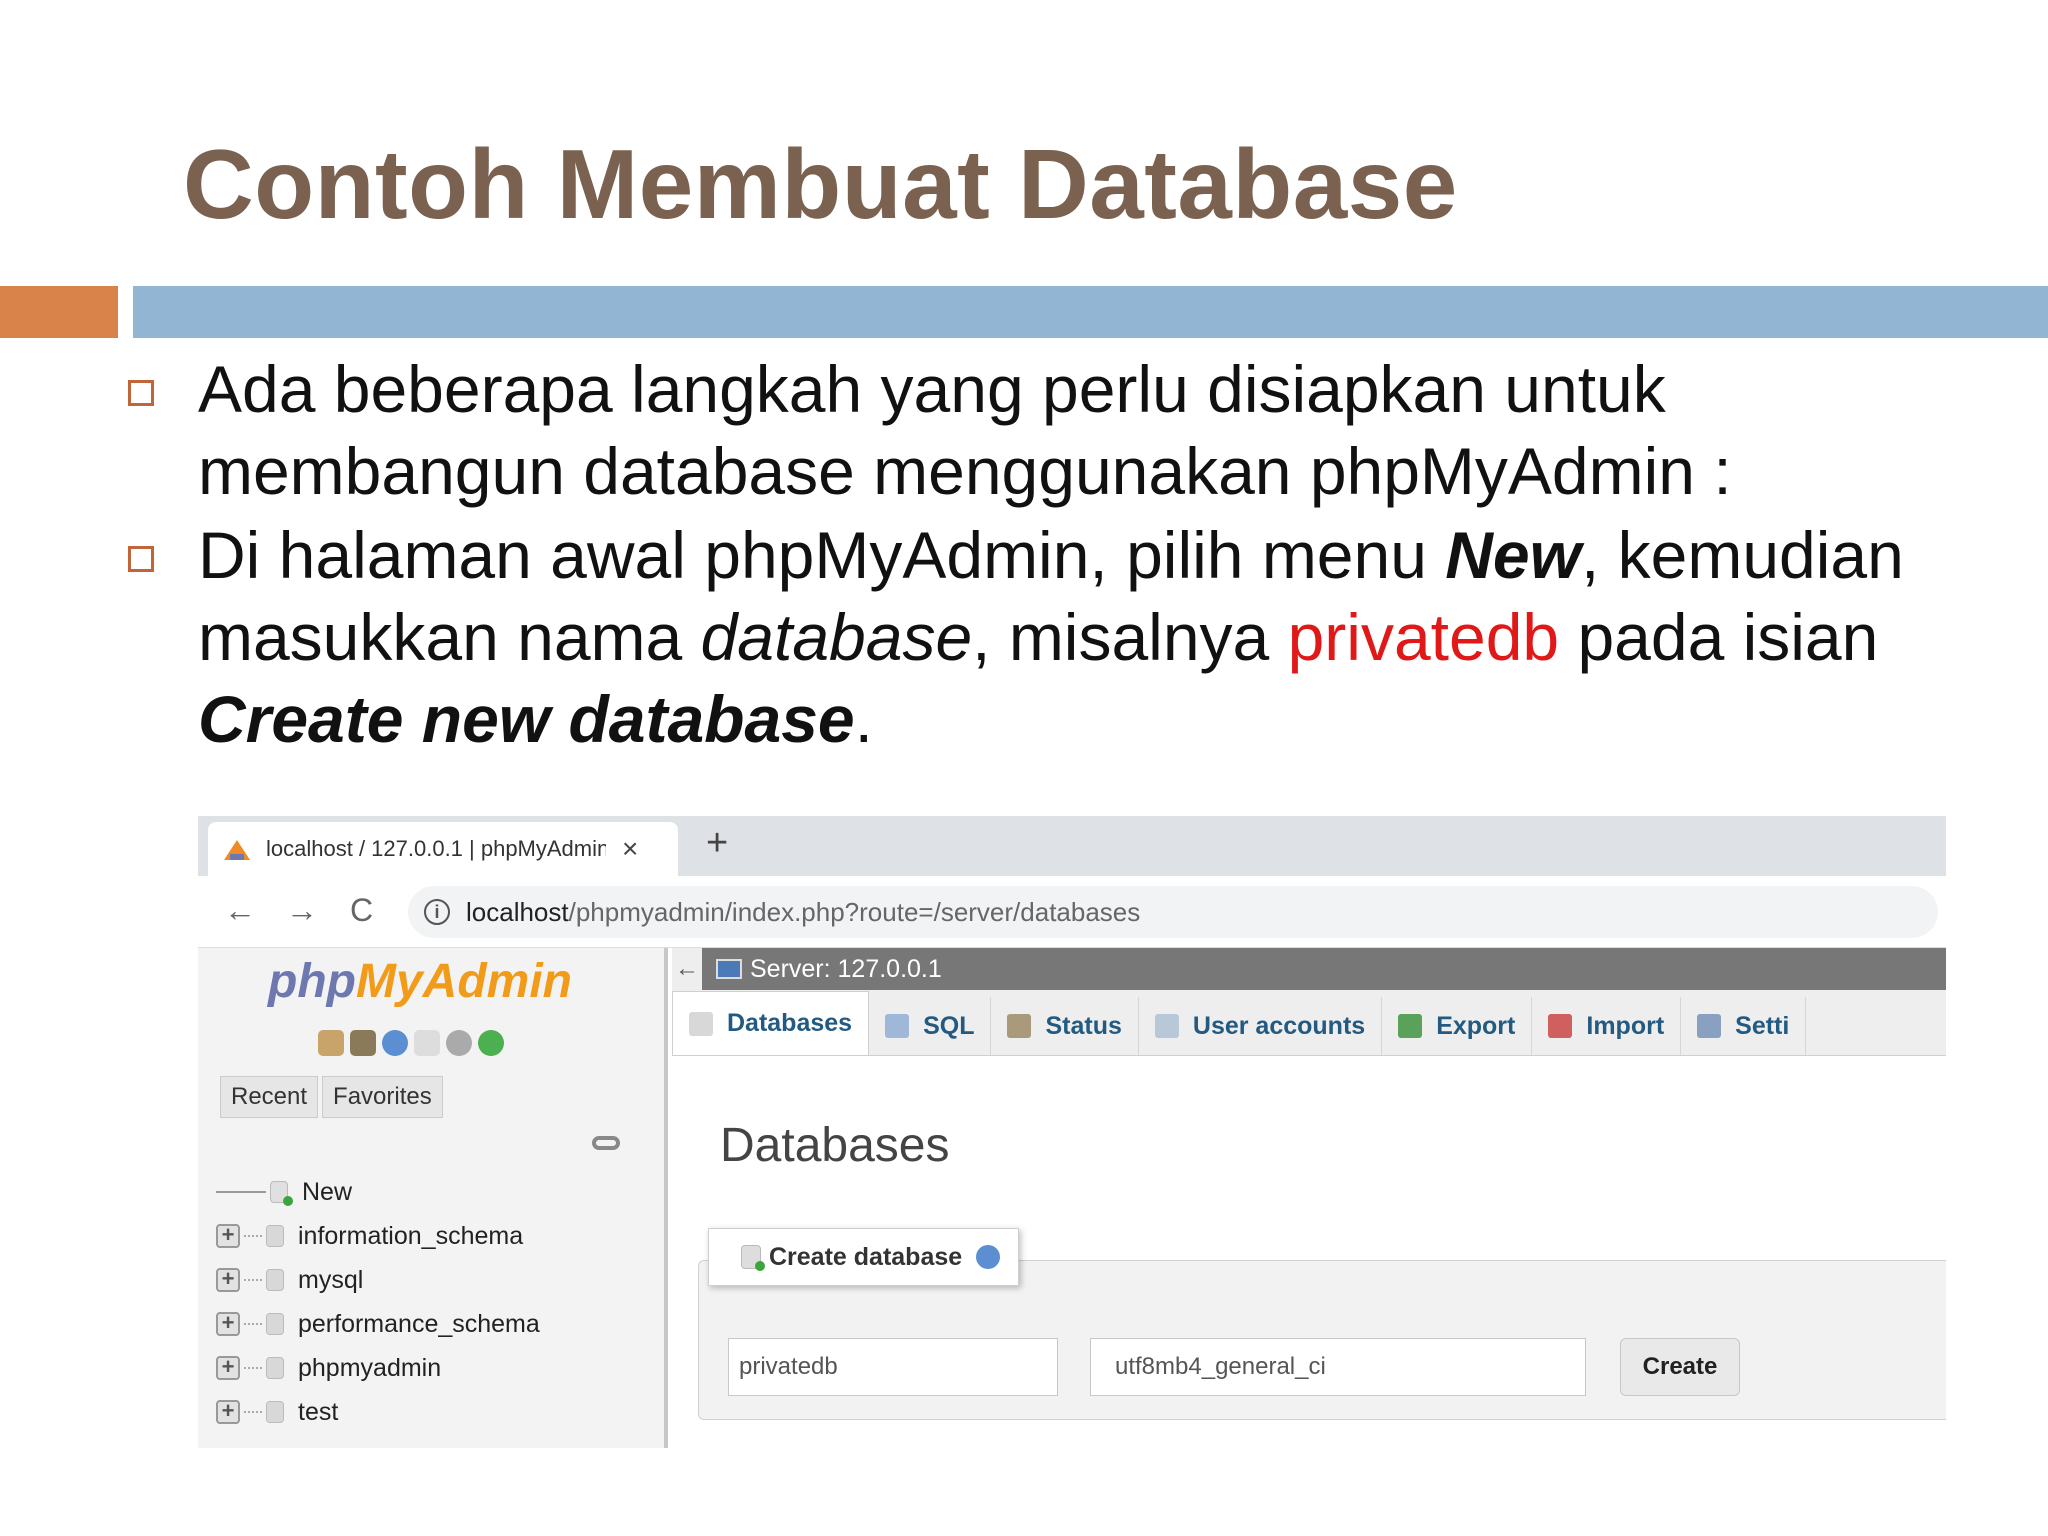  What do you see at coordinates (835, 1145) in the screenshot?
I see `page-title: Databases` at bounding box center [835, 1145].